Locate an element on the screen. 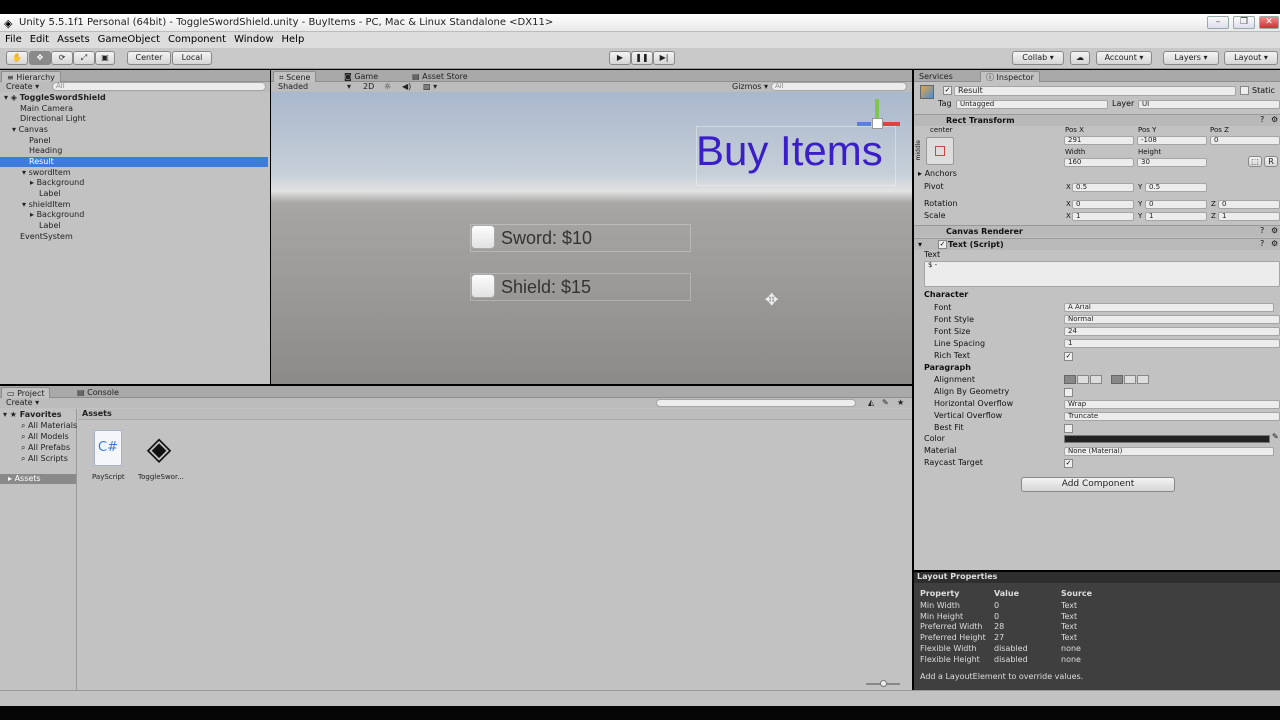 This screenshot has width=1280, height=720. scene-root: ▾ ◈ ToggleSwordShield is located at coordinates (55, 98).